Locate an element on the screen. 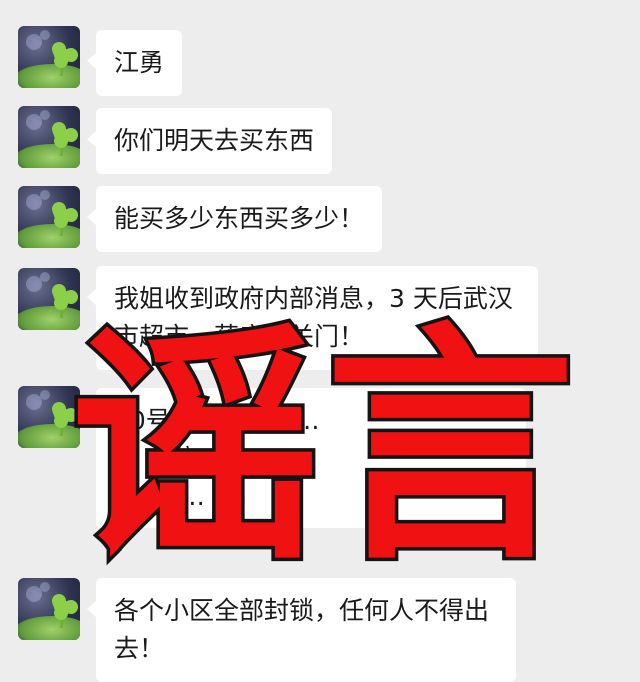 The height and width of the screenshot is (682, 640). message-text-line: 我姐收到政府内部消息，3 天后武汉 is located at coordinates (313, 298).